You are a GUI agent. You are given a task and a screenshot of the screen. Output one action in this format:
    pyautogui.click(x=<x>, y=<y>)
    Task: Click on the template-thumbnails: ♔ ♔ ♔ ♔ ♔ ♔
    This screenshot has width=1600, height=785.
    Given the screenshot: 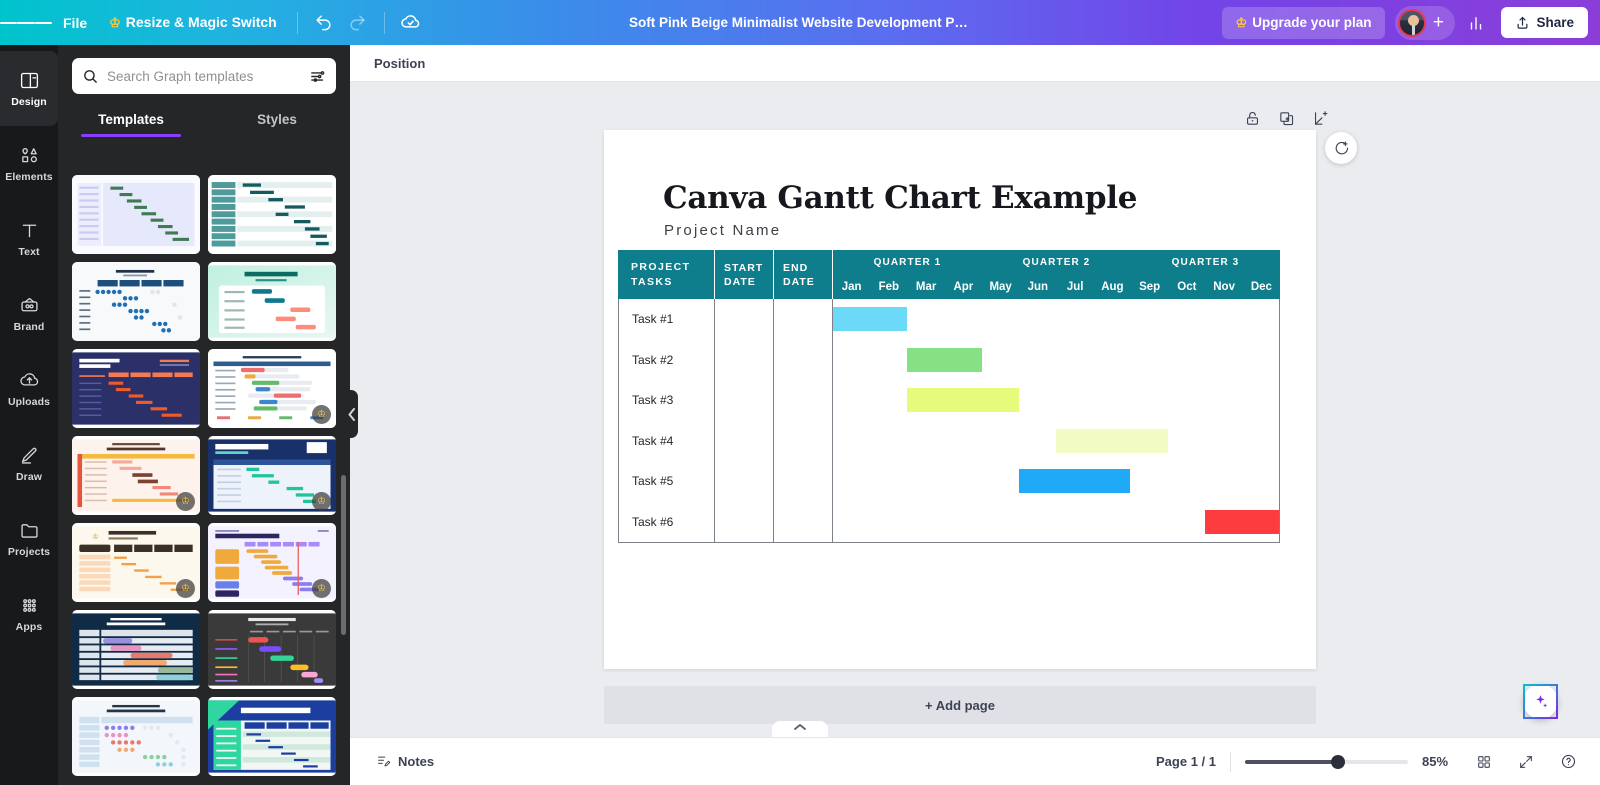 What is the action you would take?
    pyautogui.click(x=204, y=480)
    